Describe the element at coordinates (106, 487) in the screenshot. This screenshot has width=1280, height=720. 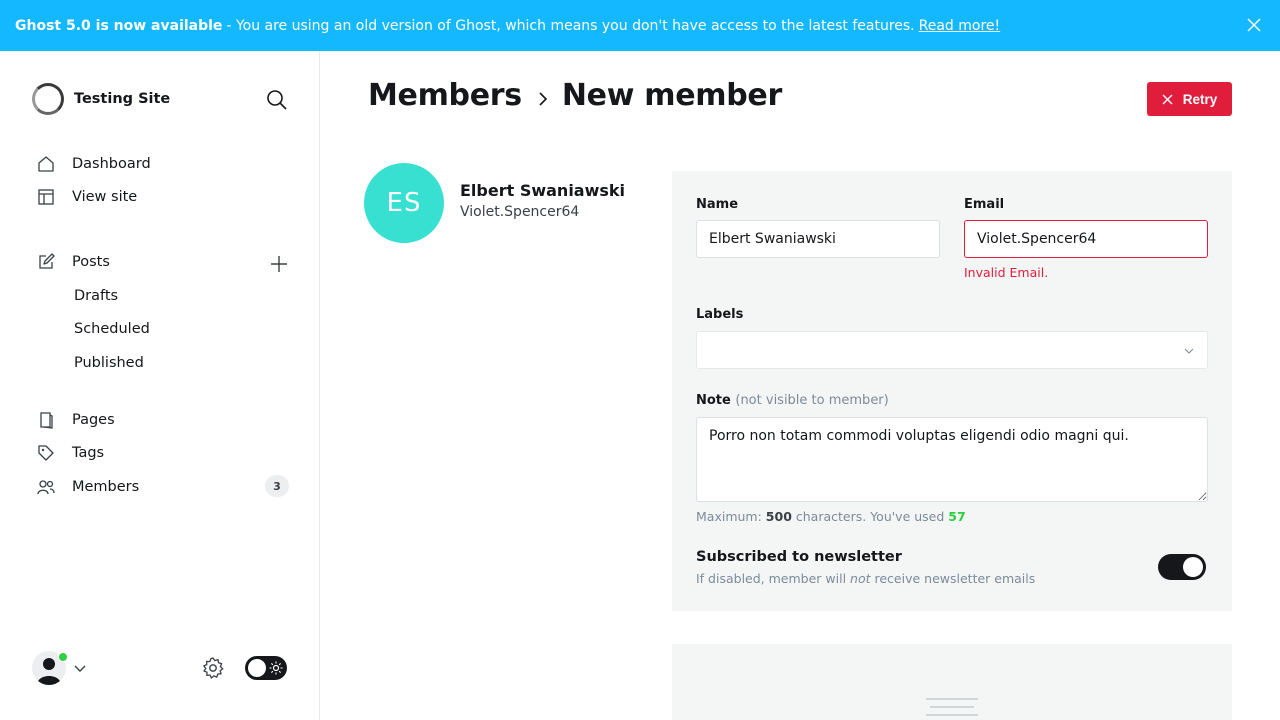
I see `sidebar-item-label: Members` at that location.